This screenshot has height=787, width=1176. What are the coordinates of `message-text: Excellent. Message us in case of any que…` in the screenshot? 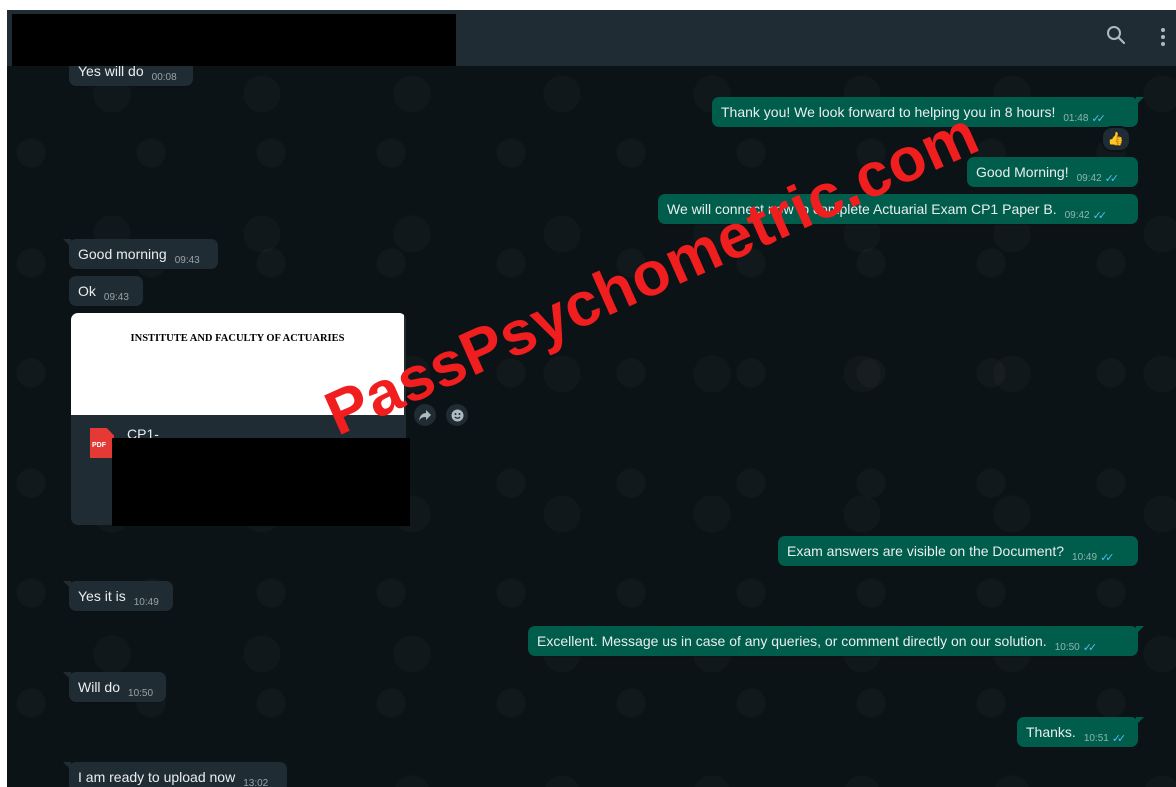 It's located at (792, 641).